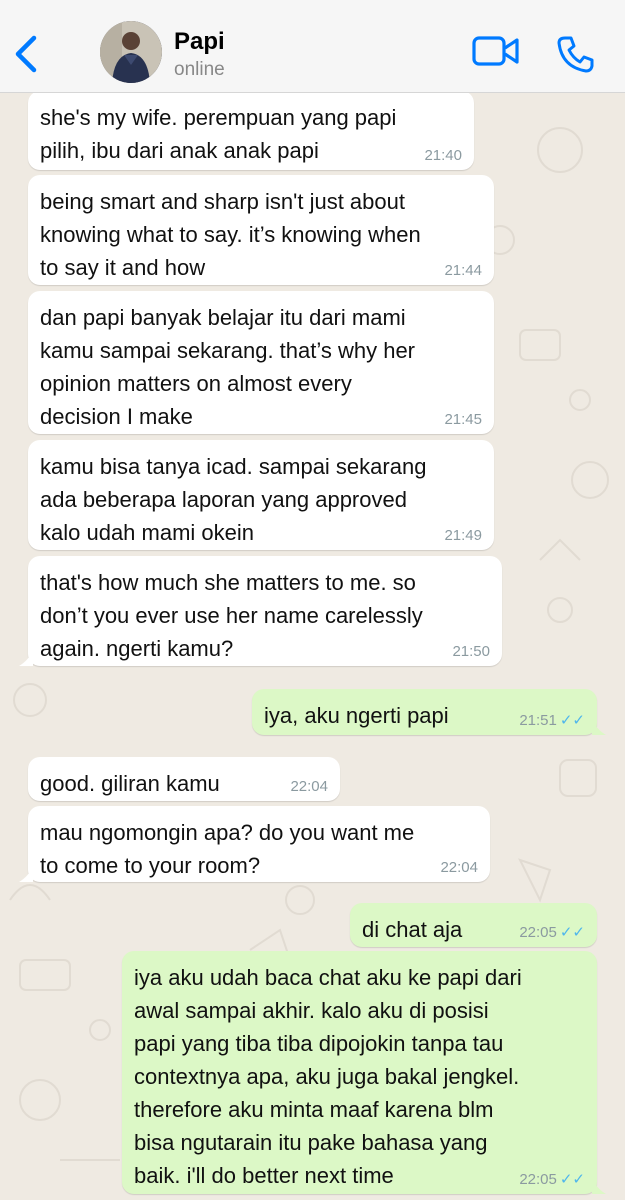 The height and width of the screenshot is (1200, 625). Describe the element at coordinates (471, 651) in the screenshot. I see `message-time: 21:50` at that location.